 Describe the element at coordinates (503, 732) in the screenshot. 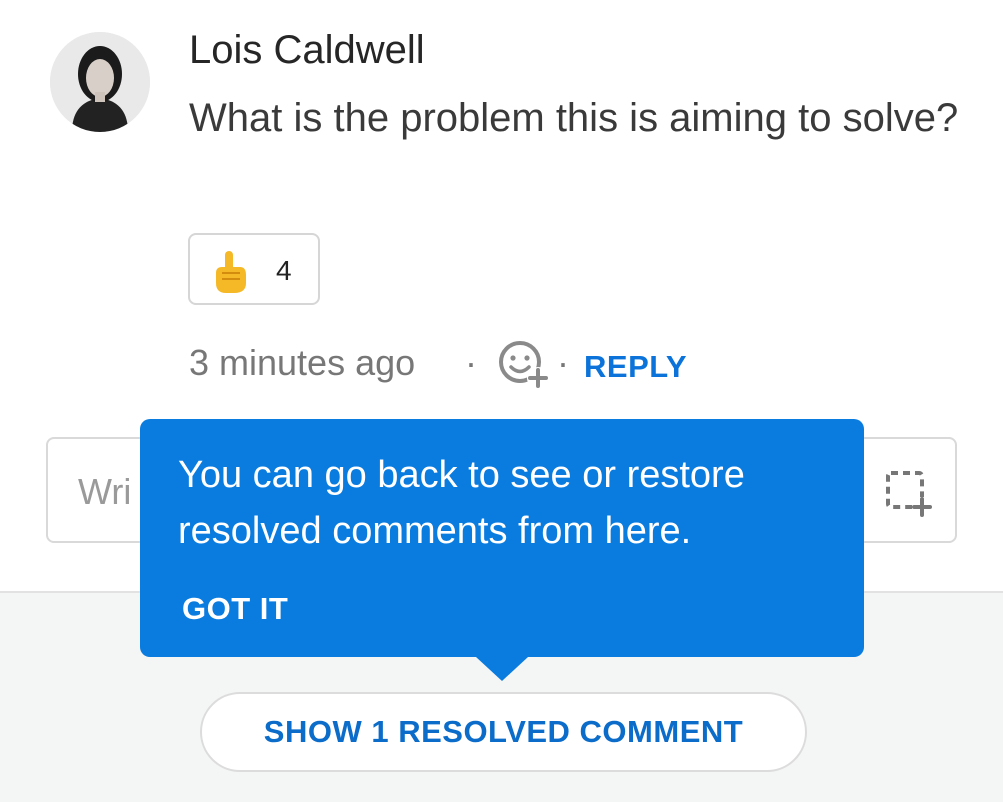

I see `show-resolved-comments-button: SHOW 1 RESOLVED COMMENT` at that location.